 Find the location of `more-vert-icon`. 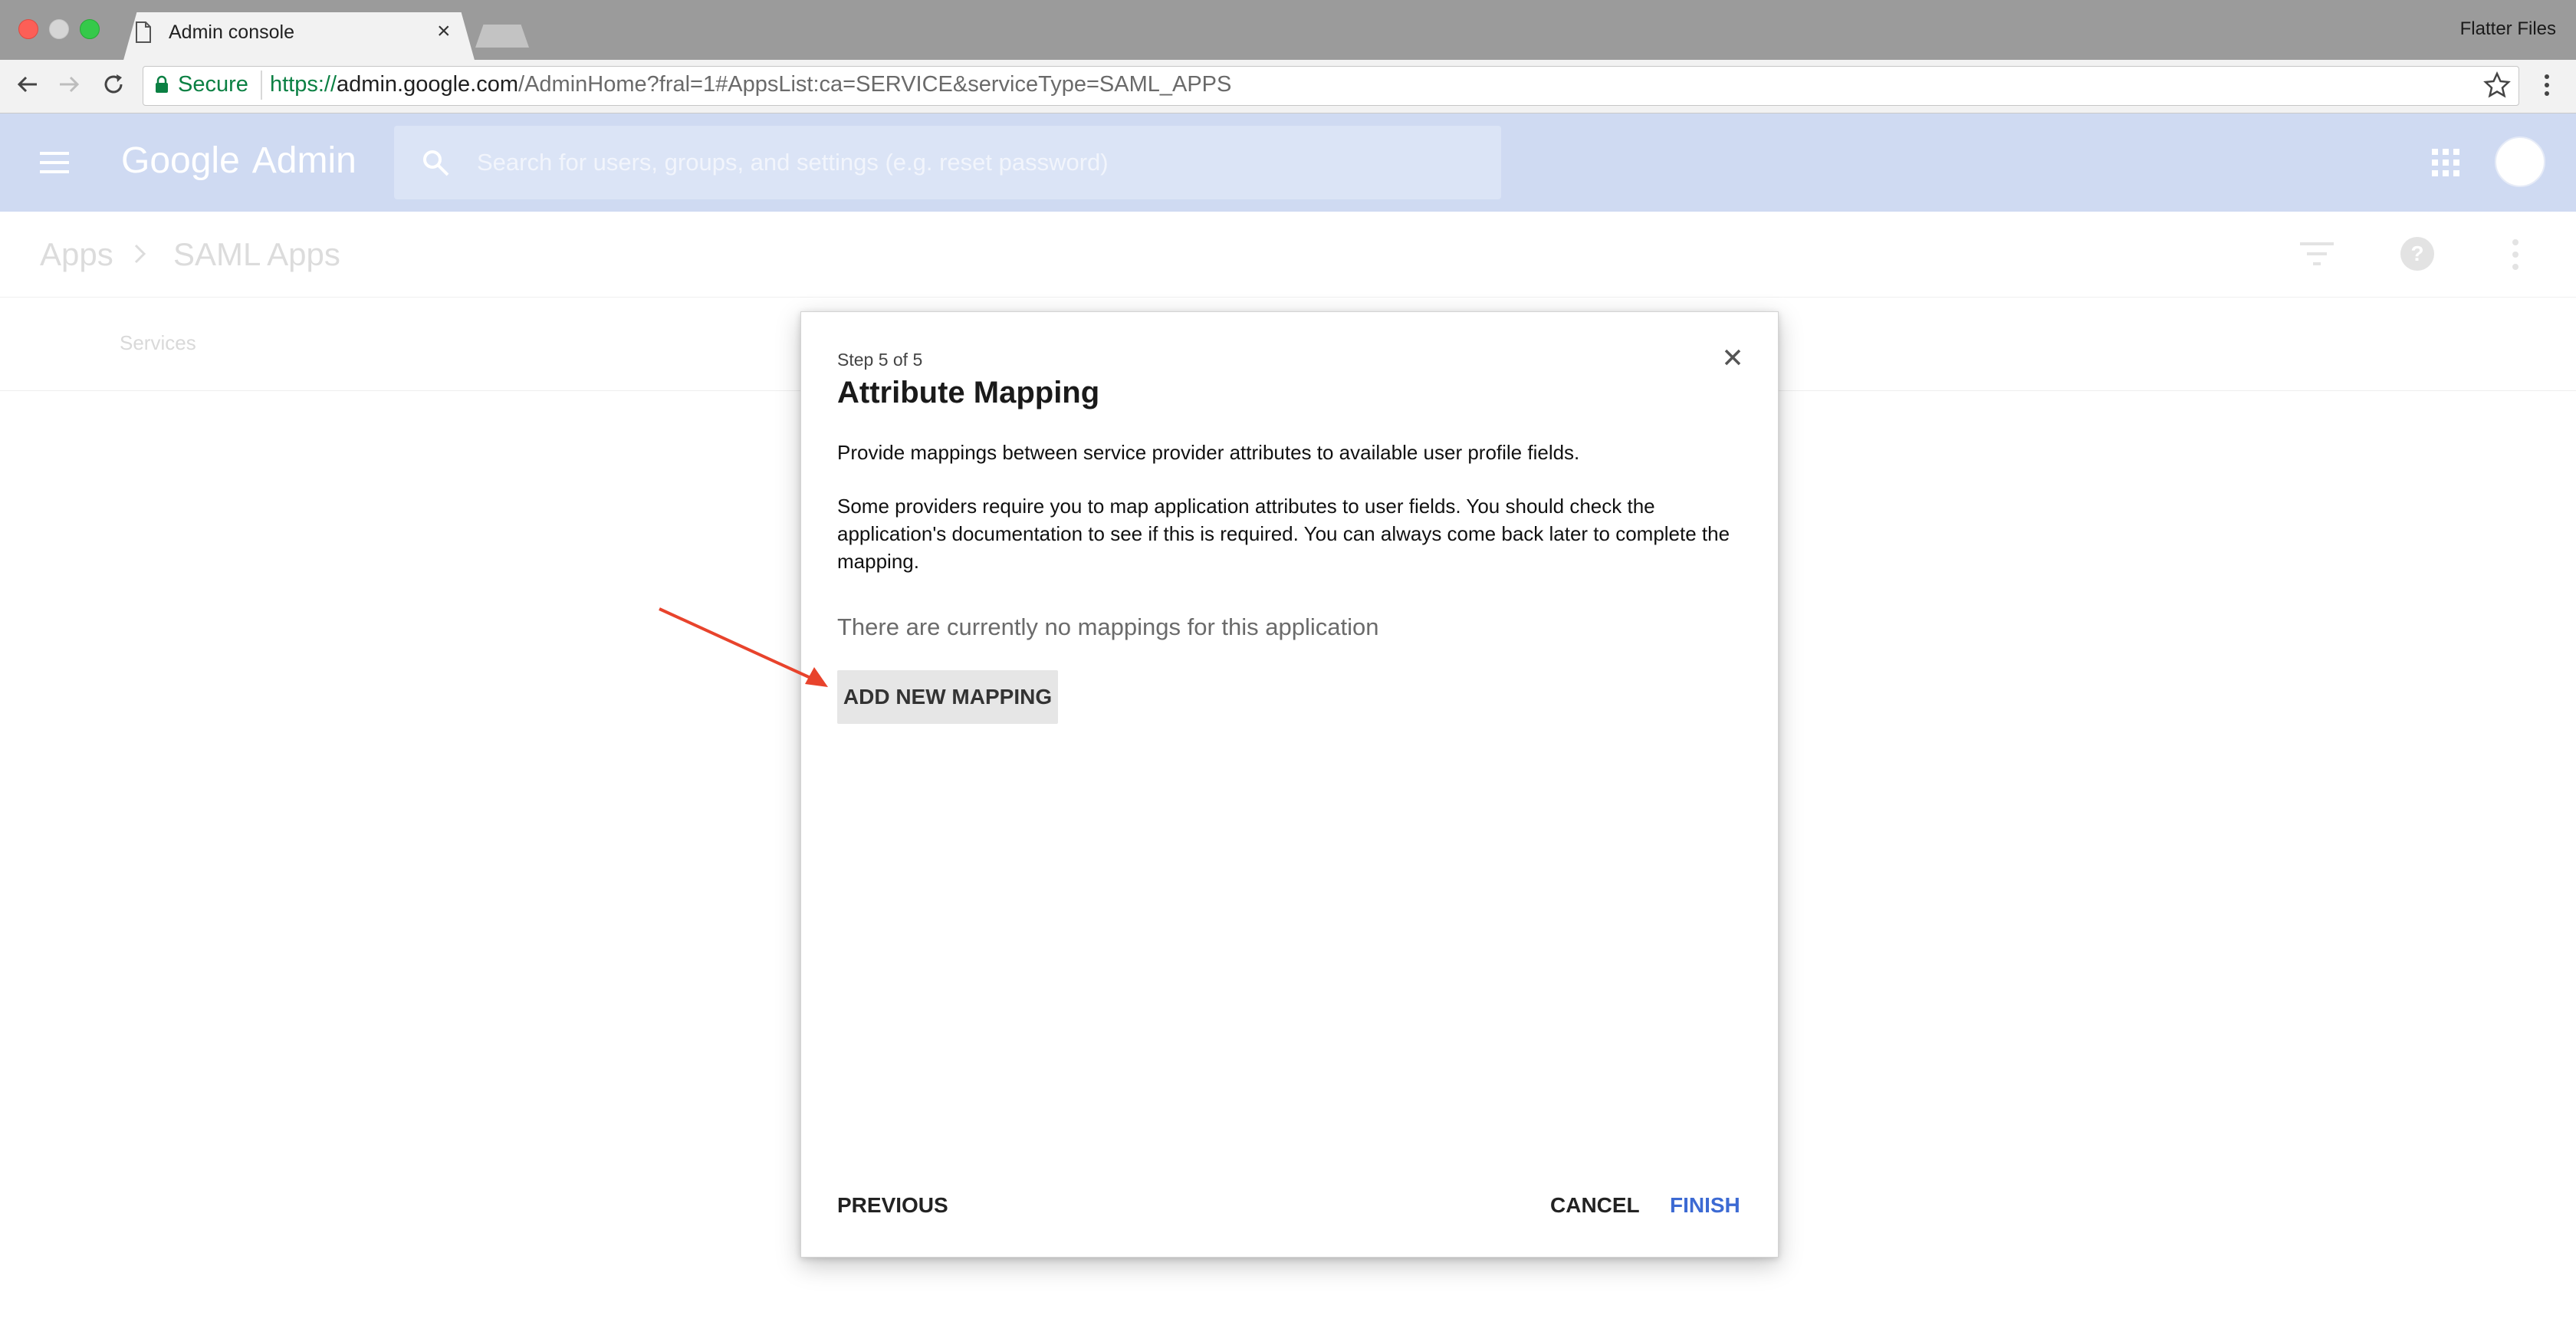

more-vert-icon is located at coordinates (2515, 254).